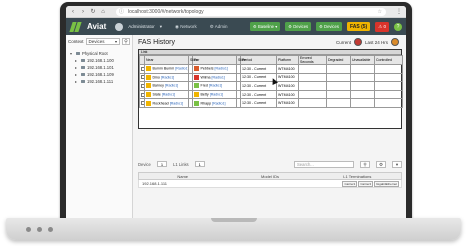 The image size is (467, 246). Describe the element at coordinates (399, 11) in the screenshot. I see `menu-icon: ⋮` at that location.